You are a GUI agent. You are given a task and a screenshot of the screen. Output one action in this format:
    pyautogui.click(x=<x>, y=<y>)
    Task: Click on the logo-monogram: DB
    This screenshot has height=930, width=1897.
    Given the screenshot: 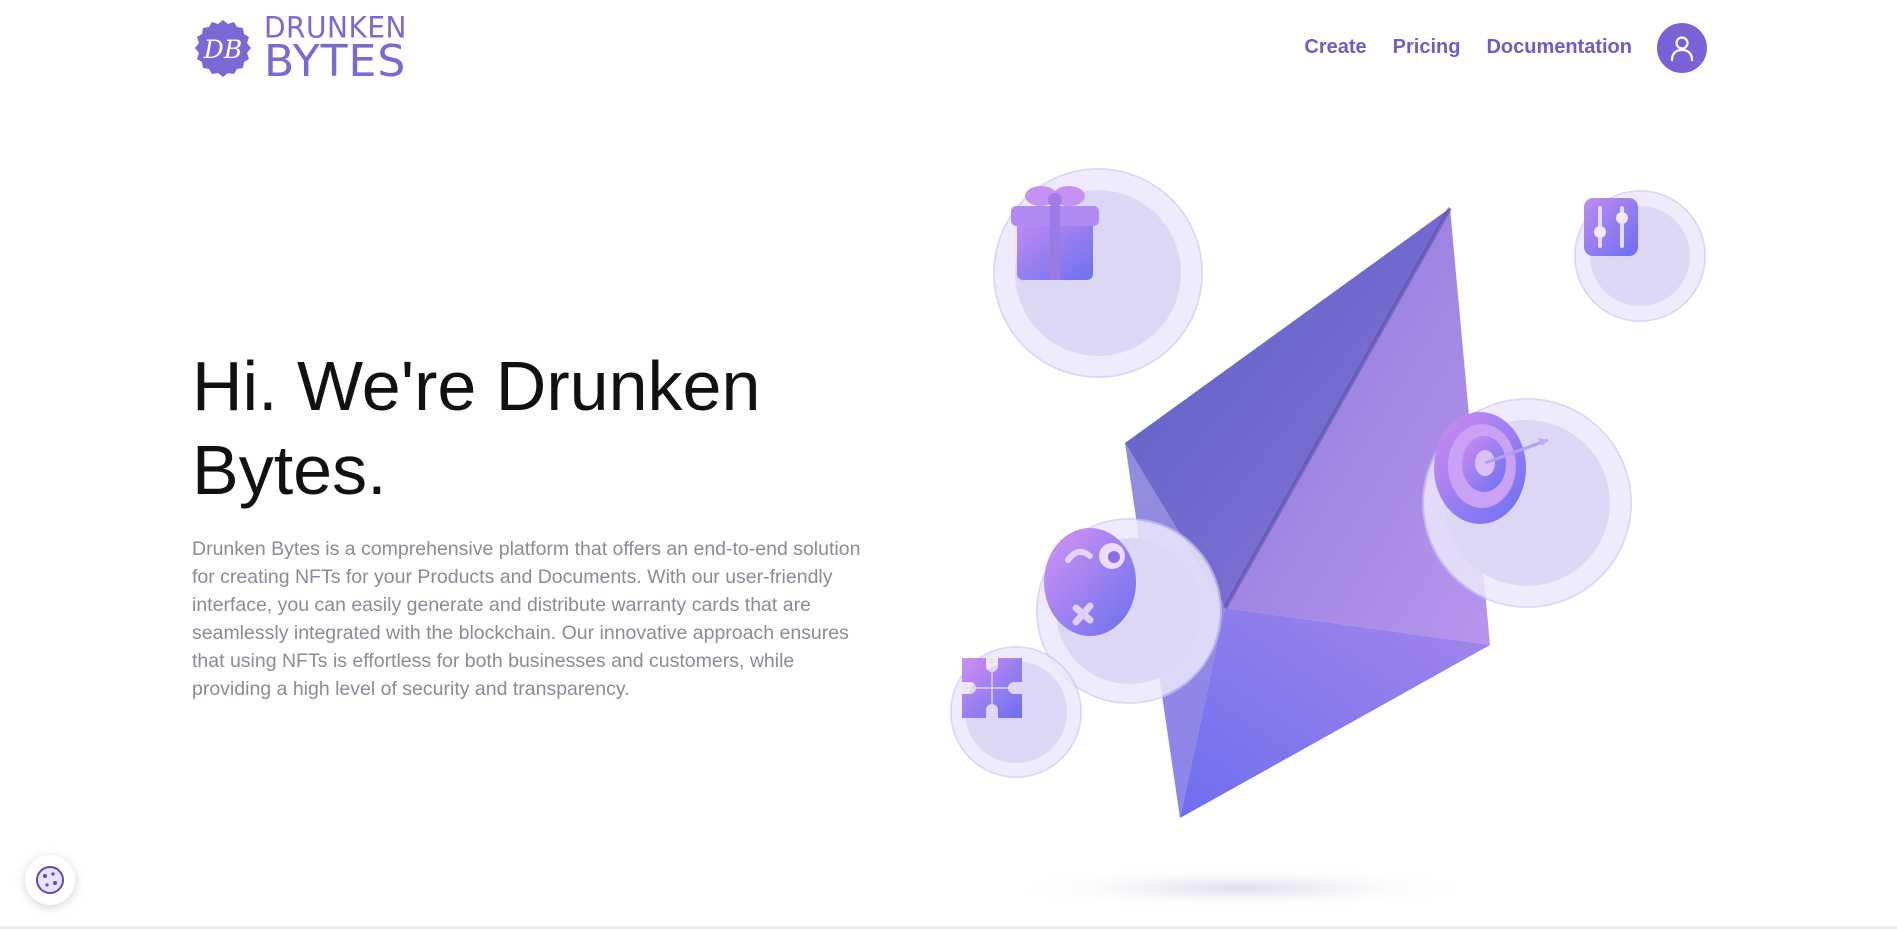 What is the action you would take?
    pyautogui.click(x=222, y=49)
    